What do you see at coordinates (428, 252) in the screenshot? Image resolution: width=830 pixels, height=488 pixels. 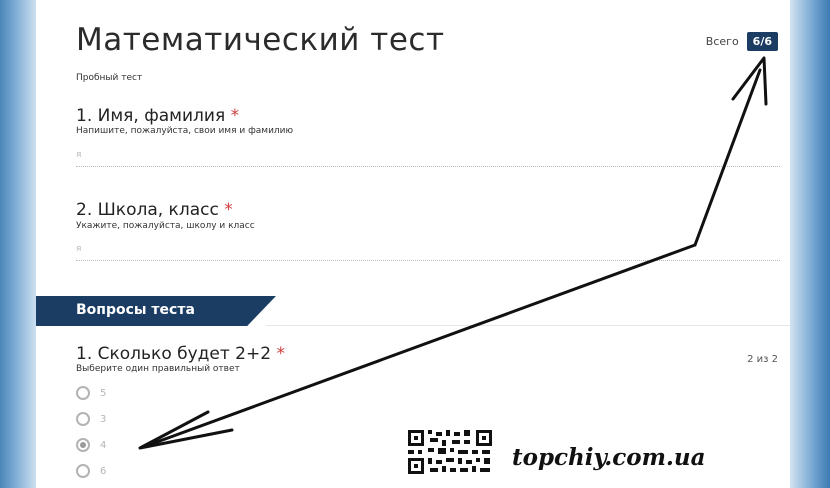 I see `school-input: я` at bounding box center [428, 252].